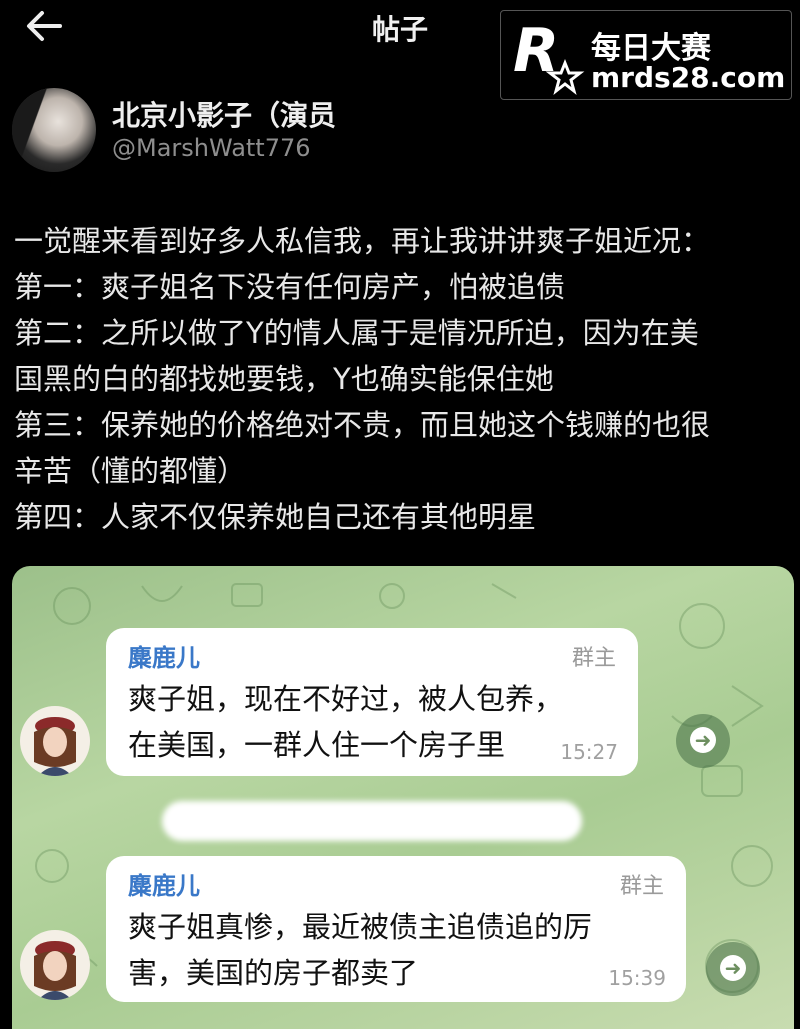 Image resolution: width=800 pixels, height=1029 pixels. I want to click on message-bubble: 麋鹿儿 群主 爽子姐真惨，最近被债主追债追的厉 害，美国的房子都卖了 15:39, so click(396, 929).